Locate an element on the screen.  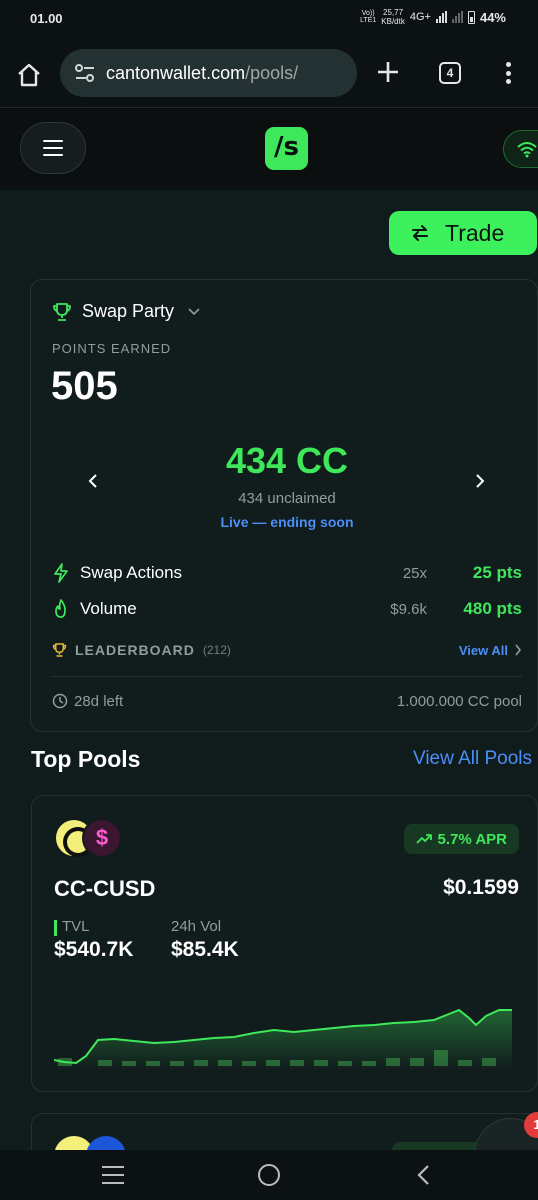
stat-row-volume: Volume $9.6k 480 pts is located at coordinates (287, 609).